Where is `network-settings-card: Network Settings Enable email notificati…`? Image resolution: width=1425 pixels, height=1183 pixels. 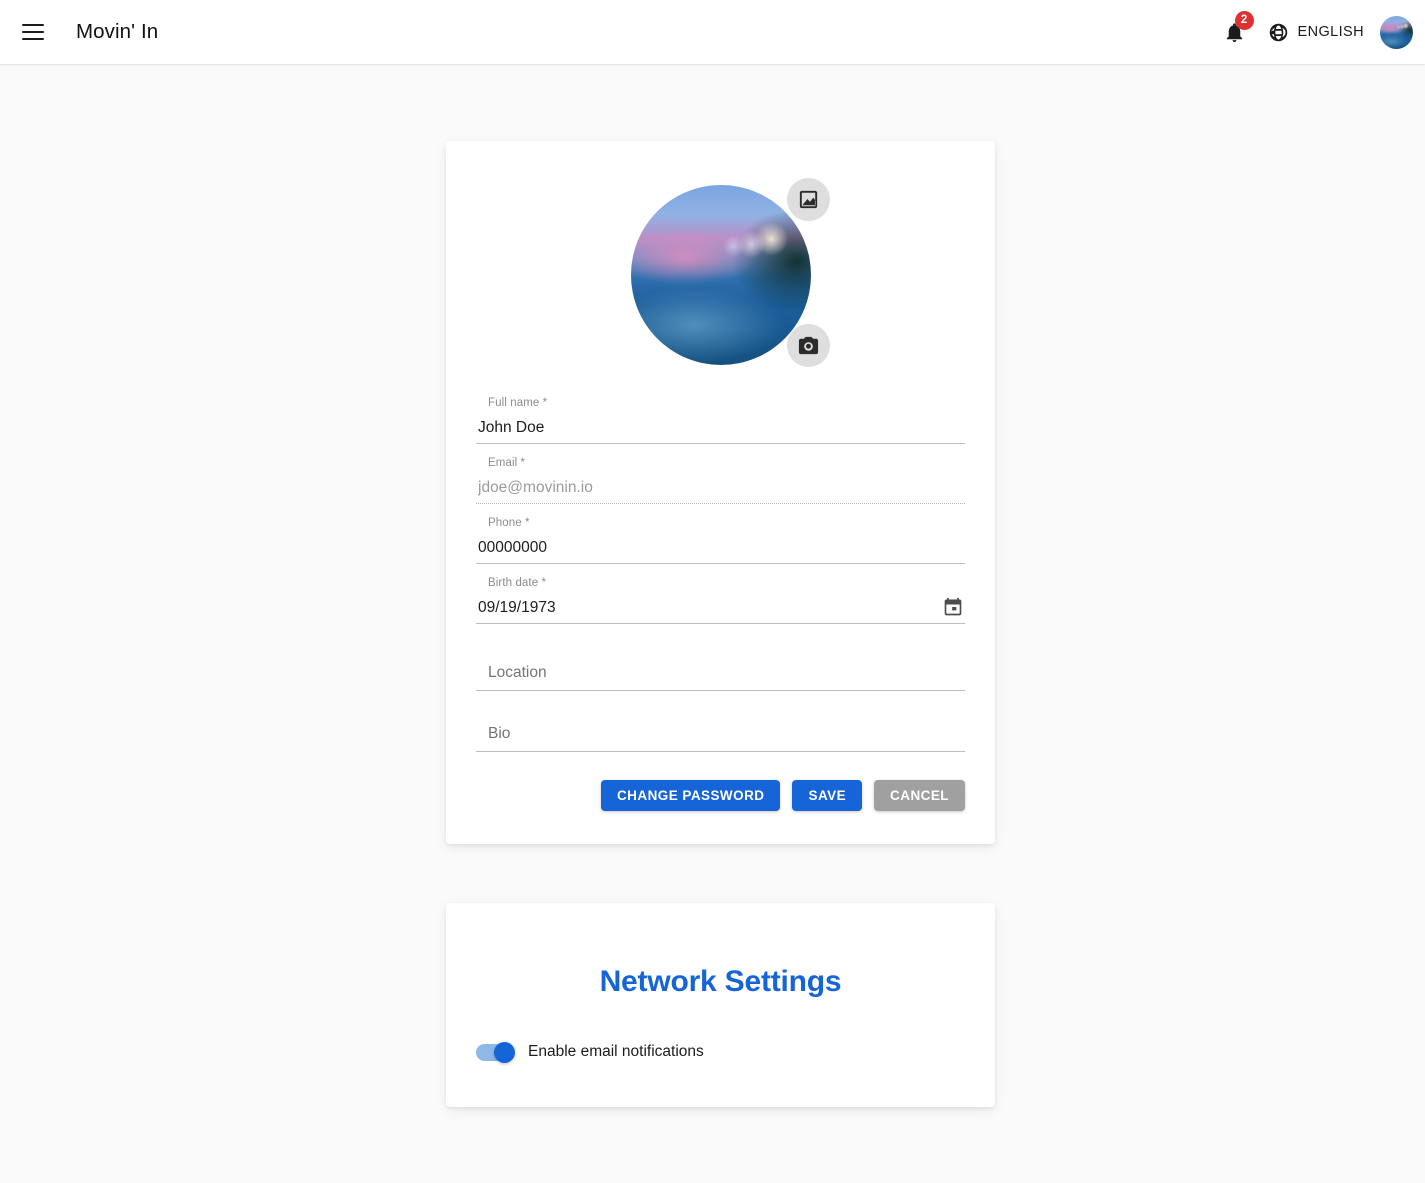 network-settings-card: Network Settings Enable email notificati… is located at coordinates (720, 1005).